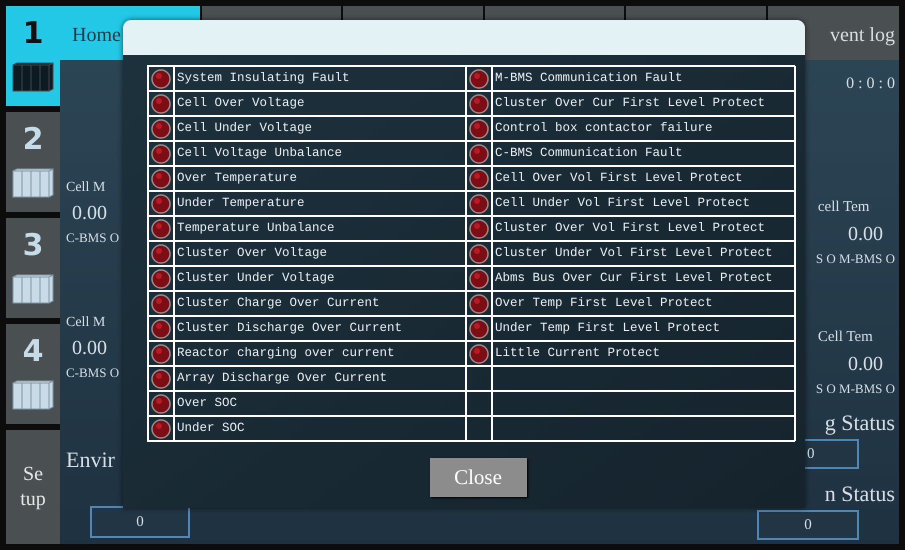 The width and height of the screenshot is (905, 550). What do you see at coordinates (589, 79) in the screenshot?
I see `alarm-label: M-BMS Communication Fault` at bounding box center [589, 79].